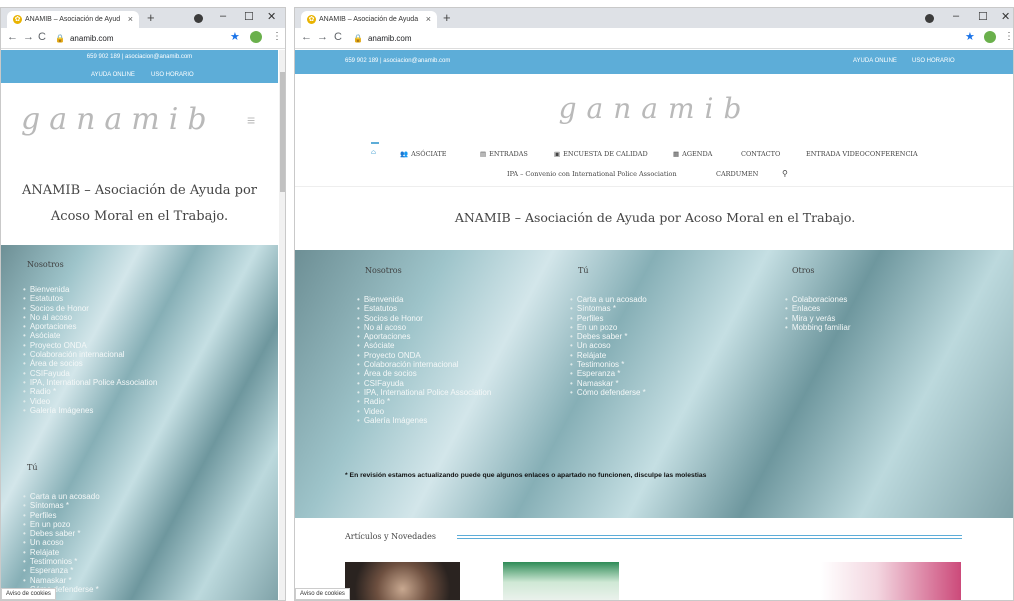 The width and height of the screenshot is (1014, 601). What do you see at coordinates (818, 299) in the screenshot?
I see `link-otros-0: Colaboraciones` at bounding box center [818, 299].